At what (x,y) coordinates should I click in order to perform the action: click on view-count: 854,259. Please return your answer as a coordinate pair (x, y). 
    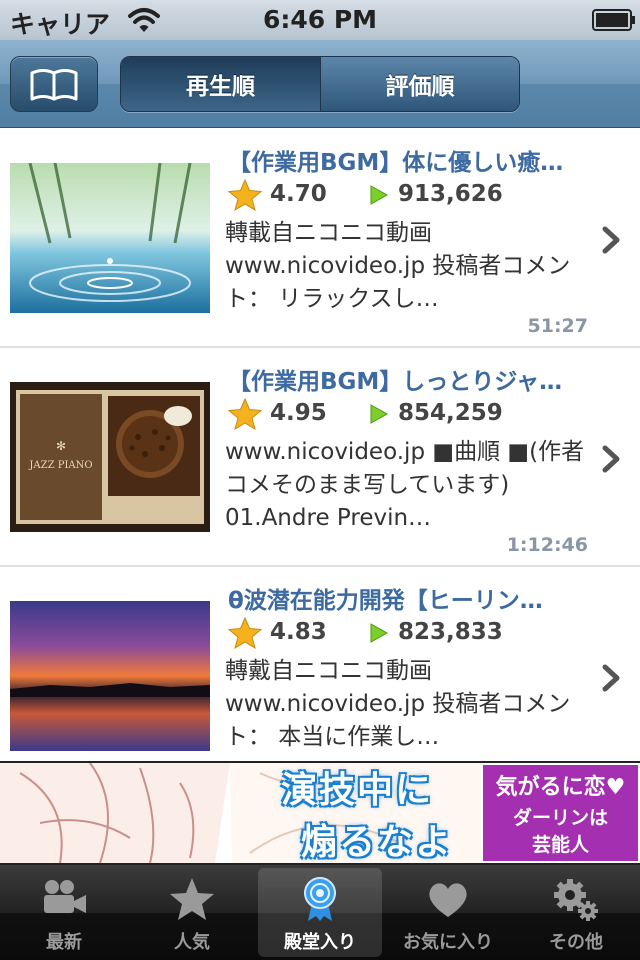
    Looking at the image, I should click on (450, 413).